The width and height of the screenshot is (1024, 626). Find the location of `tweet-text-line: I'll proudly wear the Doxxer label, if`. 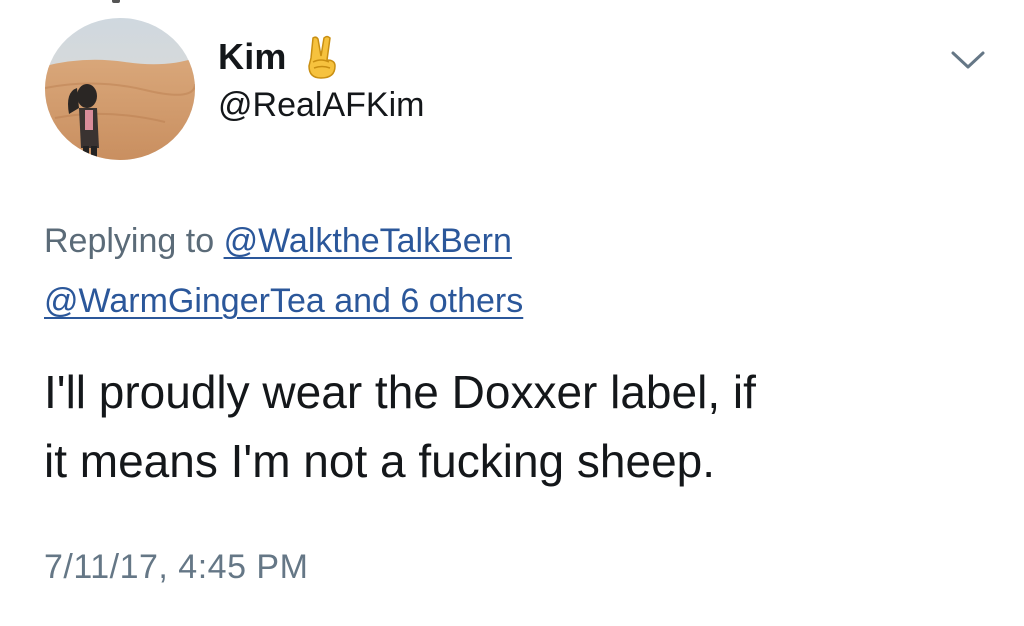

tweet-text-line: I'll proudly wear the Doxxer label, if is located at coordinates (400, 392).